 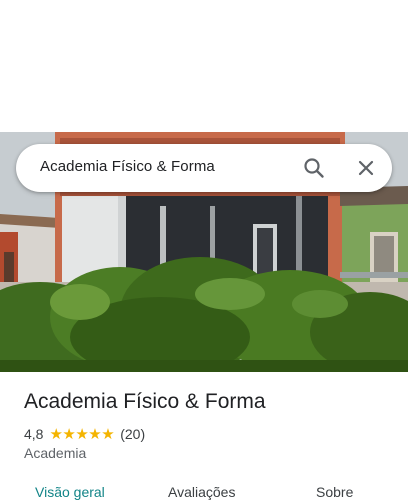 I want to click on rating-value: 4,8, so click(x=34, y=434).